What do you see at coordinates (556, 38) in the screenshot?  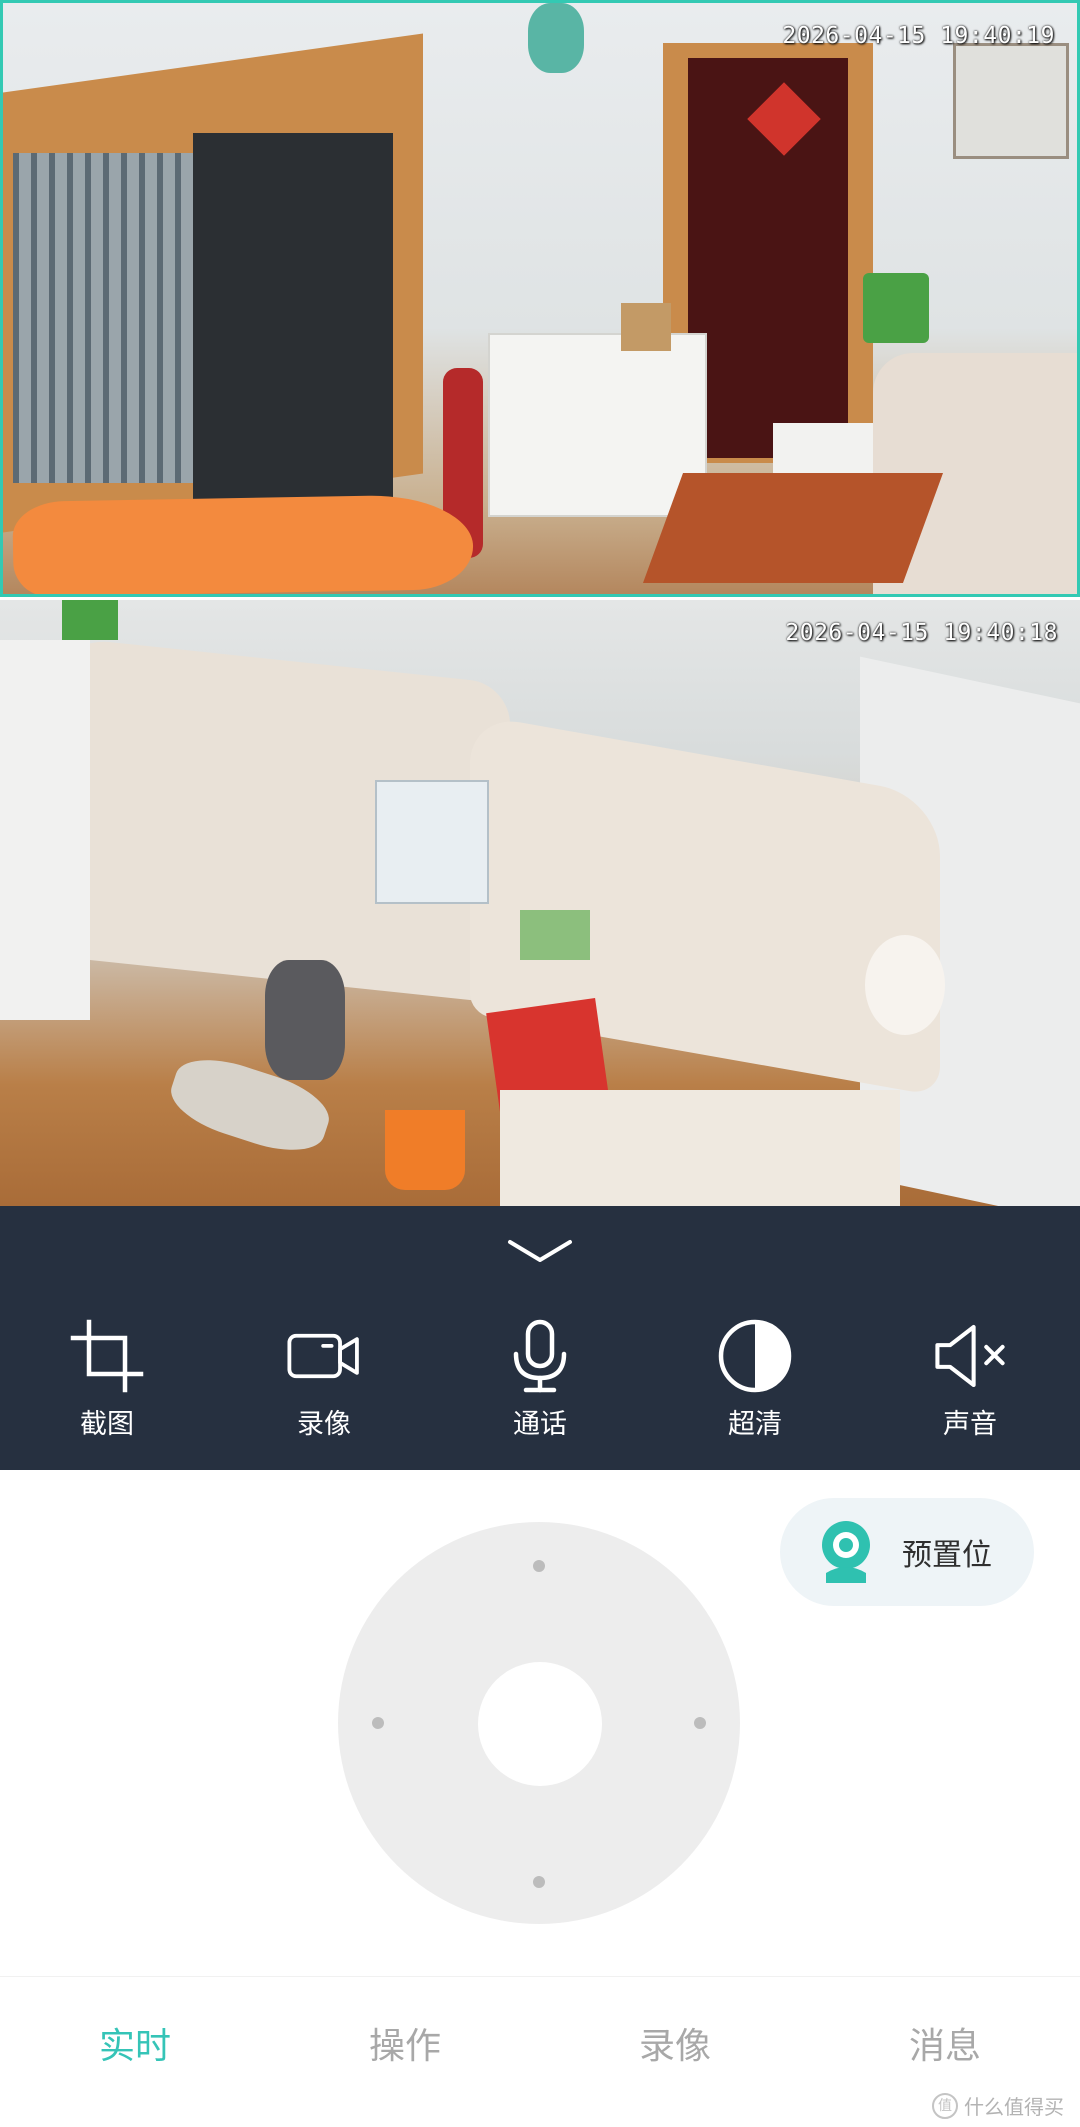 I see `wall-clock` at bounding box center [556, 38].